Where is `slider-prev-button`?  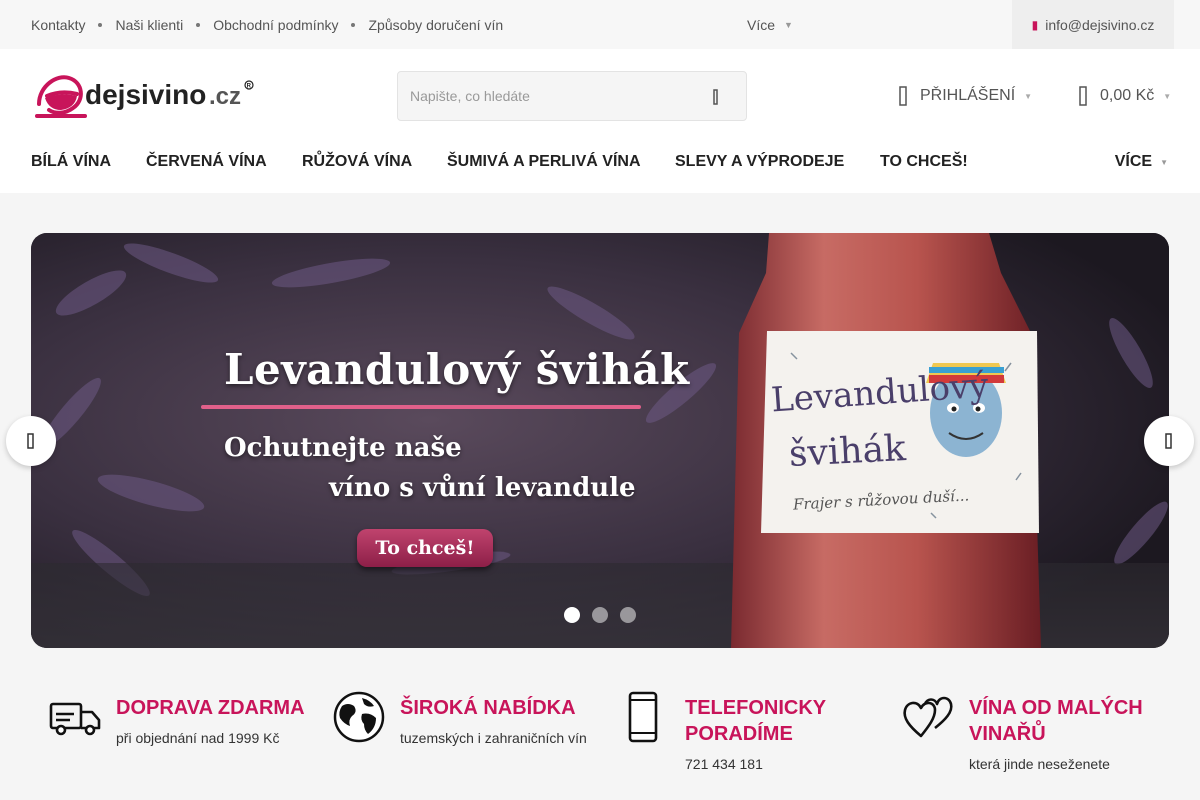
slider-prev-button is located at coordinates (31, 441).